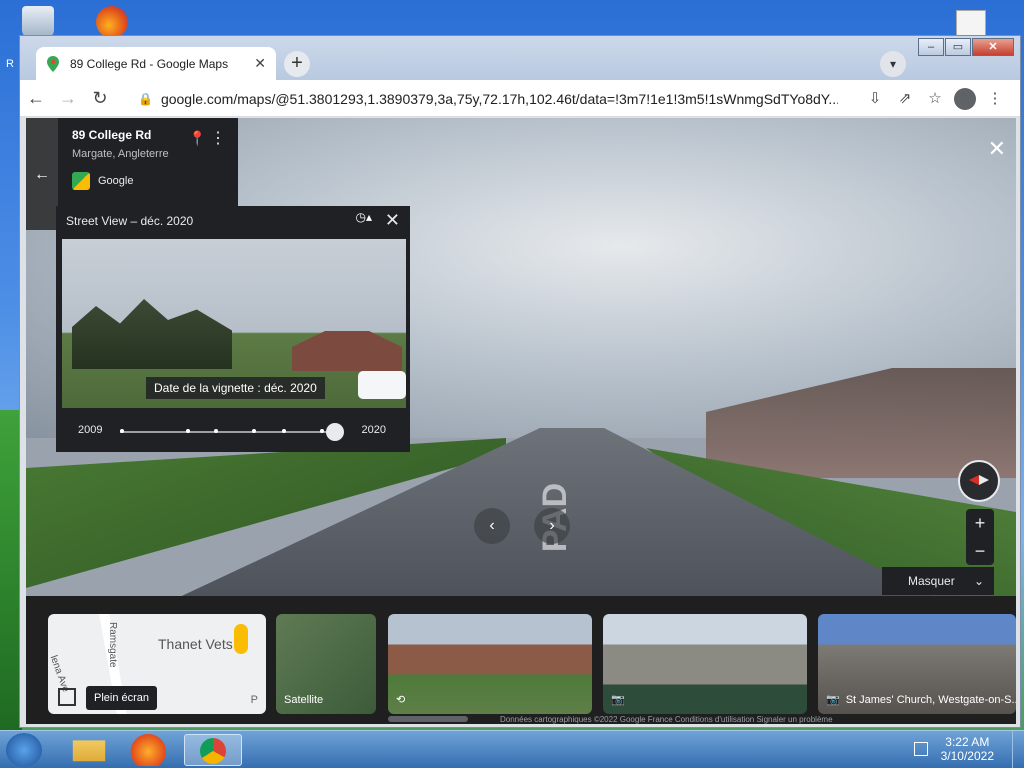 This screenshot has height=768, width=1024. What do you see at coordinates (978, 581) in the screenshot?
I see `chevron-down-icon: ⌄` at bounding box center [978, 581].